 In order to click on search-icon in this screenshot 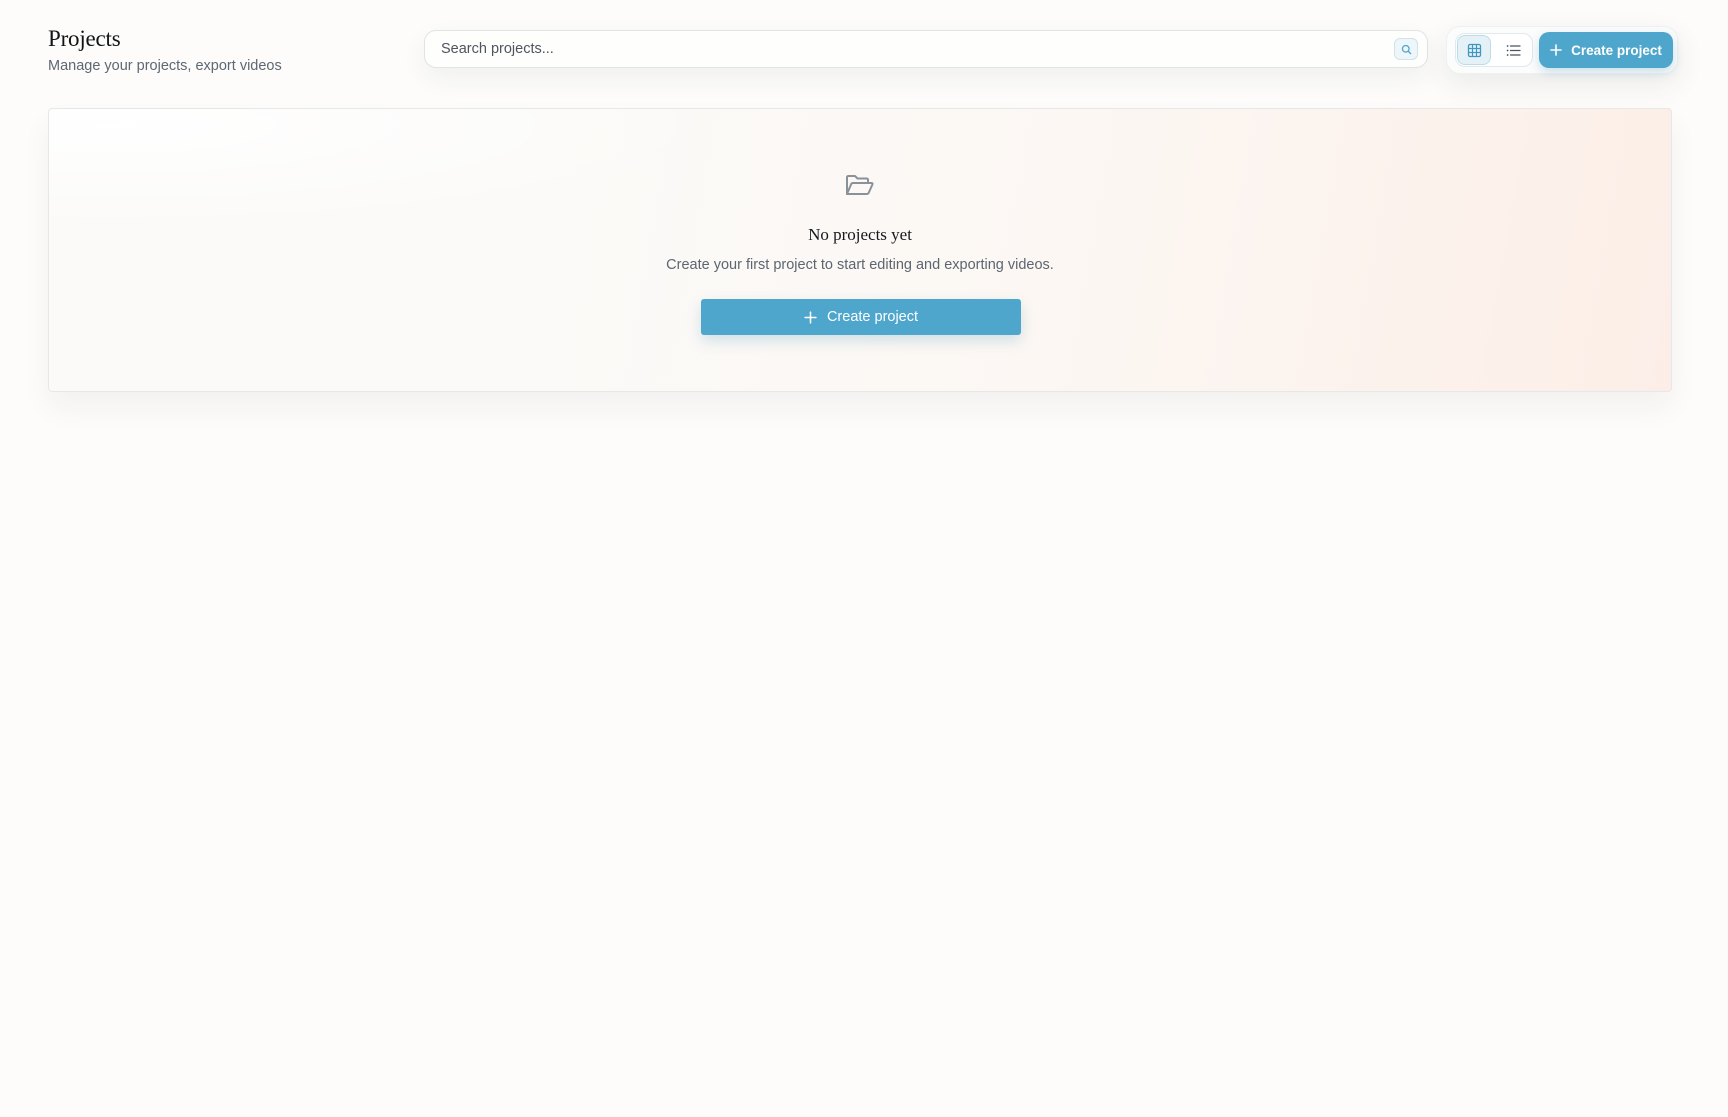, I will do `click(1406, 49)`.